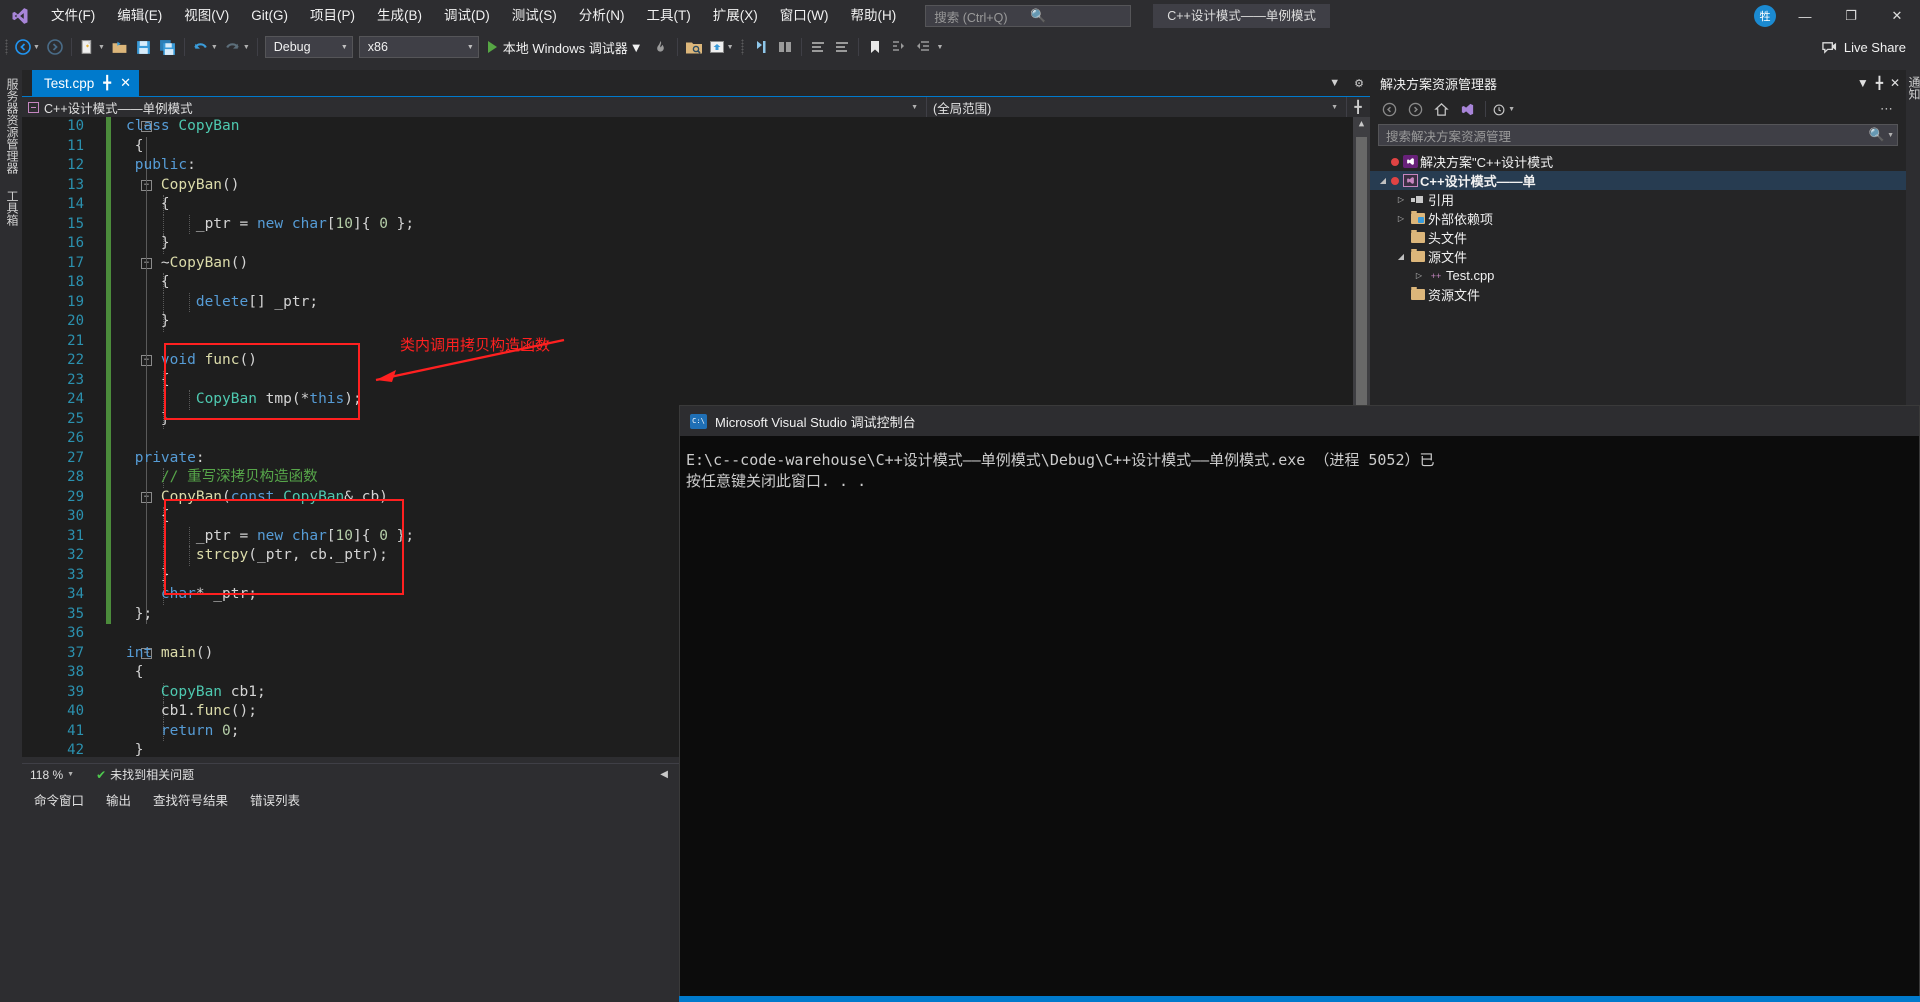 The height and width of the screenshot is (1002, 1920). I want to click on menu-edit: 编辑(E), so click(139, 16).